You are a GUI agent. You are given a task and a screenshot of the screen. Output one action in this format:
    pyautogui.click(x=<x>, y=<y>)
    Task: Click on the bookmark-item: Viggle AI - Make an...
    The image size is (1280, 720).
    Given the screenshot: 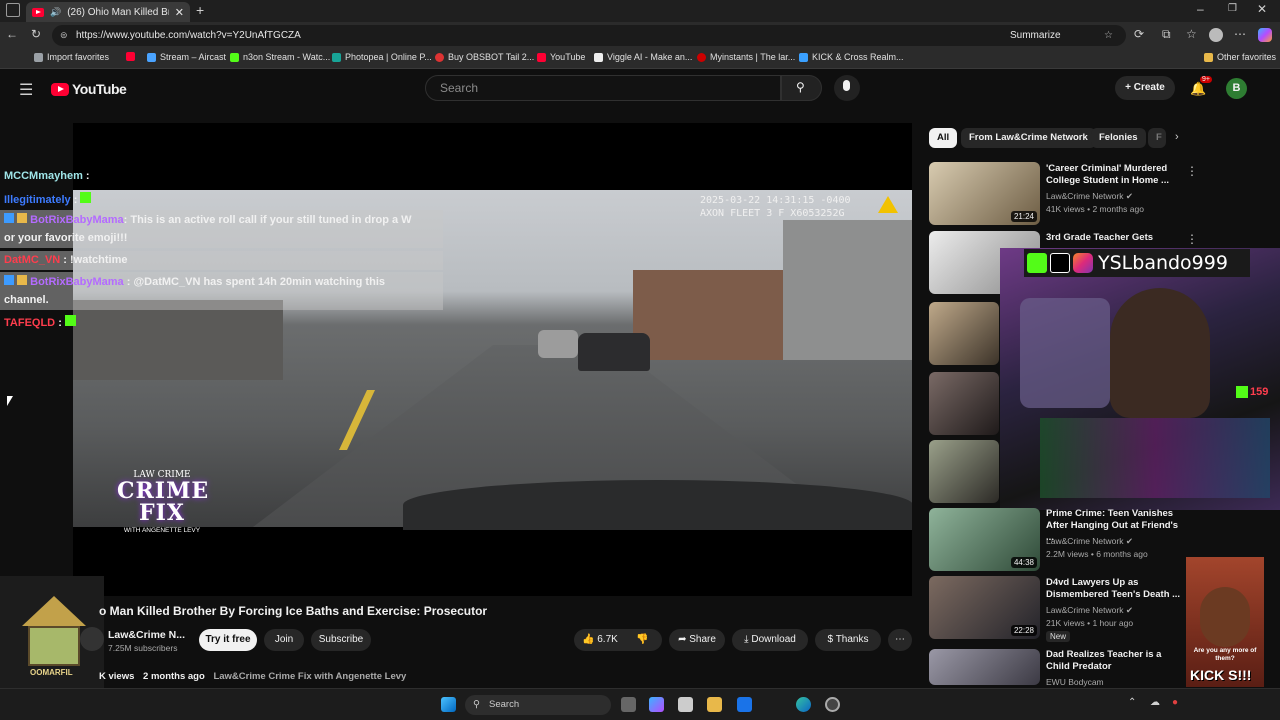 What is the action you would take?
    pyautogui.click(x=643, y=57)
    